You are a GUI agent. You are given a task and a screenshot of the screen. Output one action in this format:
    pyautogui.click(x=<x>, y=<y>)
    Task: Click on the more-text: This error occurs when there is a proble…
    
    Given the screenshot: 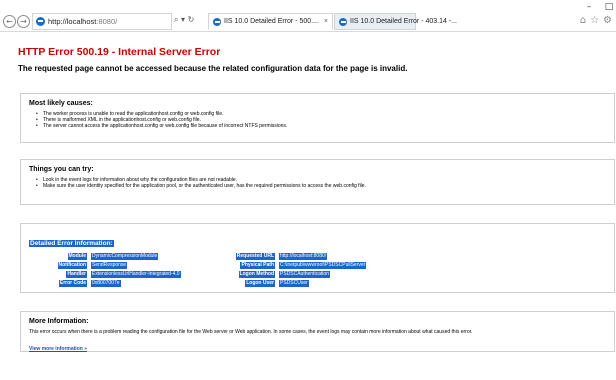 What is the action you would take?
    pyautogui.click(x=251, y=332)
    